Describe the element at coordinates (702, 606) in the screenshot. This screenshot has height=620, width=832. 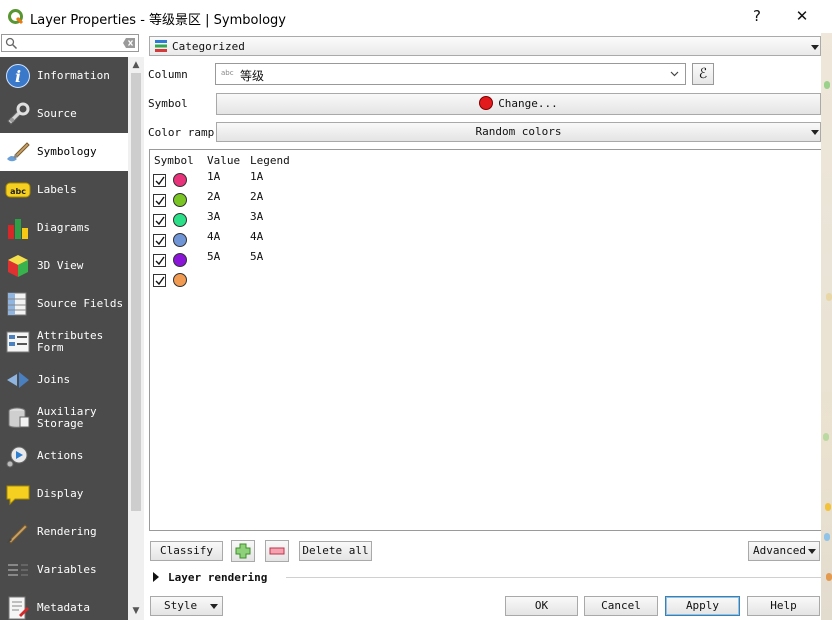
I see `apply-button: Apply` at that location.